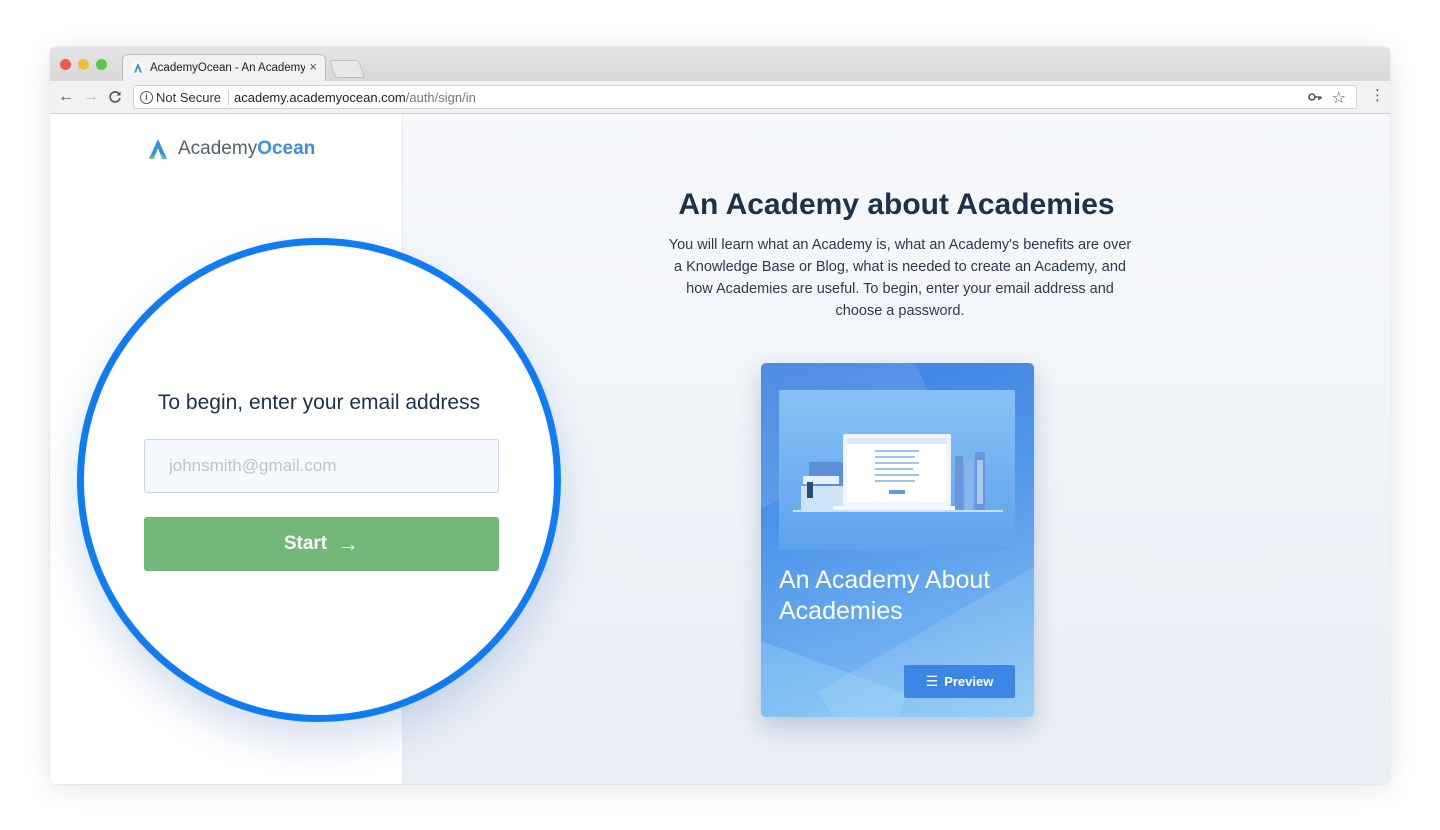  I want to click on card-illustration, so click(897, 470).